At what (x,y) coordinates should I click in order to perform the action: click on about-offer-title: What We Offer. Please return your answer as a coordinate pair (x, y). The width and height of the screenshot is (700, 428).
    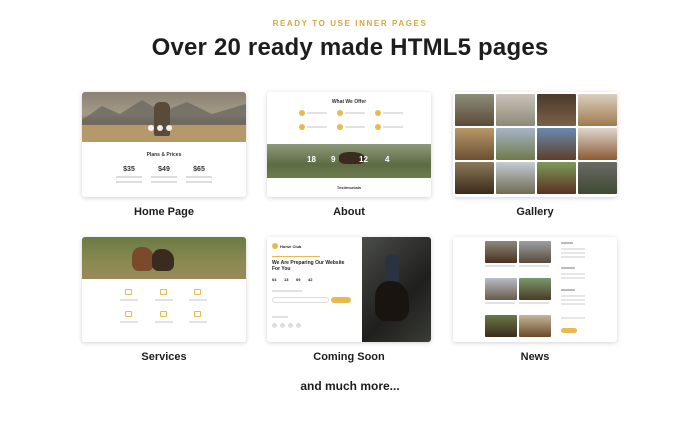
    Looking at the image, I should click on (349, 102).